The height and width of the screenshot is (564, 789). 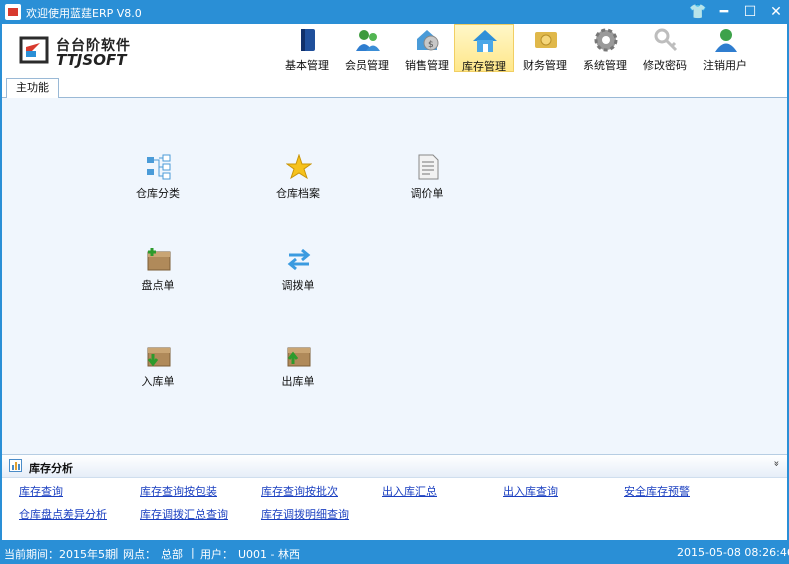 What do you see at coordinates (427, 193) in the screenshot?
I see `module-label: 调价单` at bounding box center [427, 193].